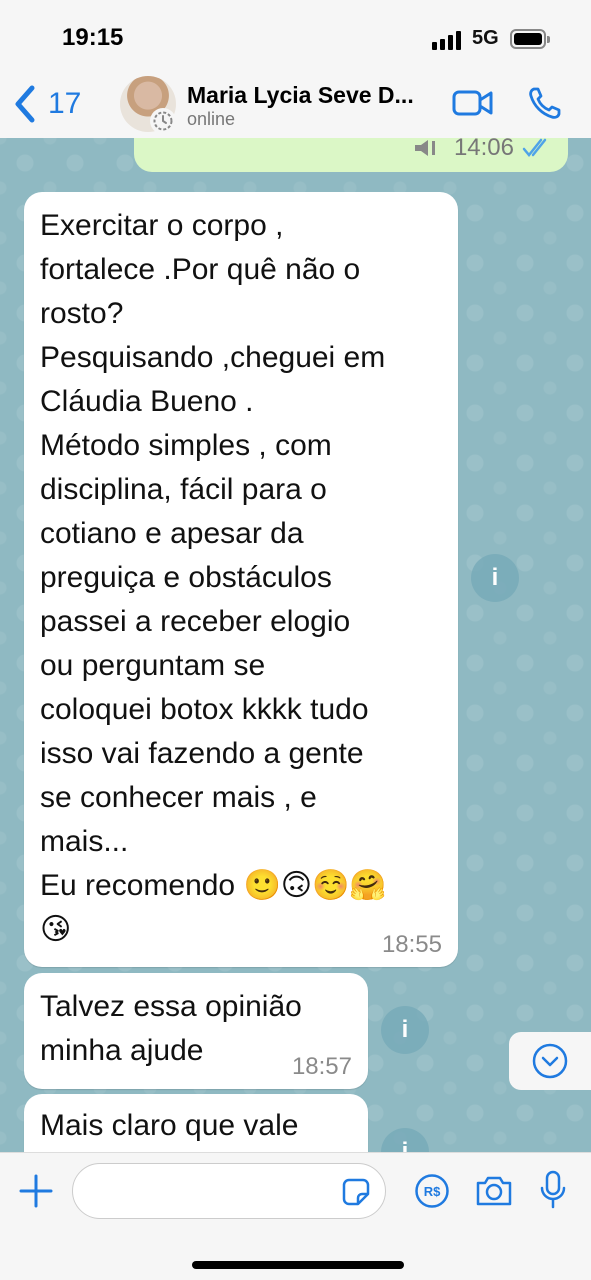 This screenshot has height=1280, width=591. What do you see at coordinates (534, 147) in the screenshot?
I see `read-receipt-icon` at bounding box center [534, 147].